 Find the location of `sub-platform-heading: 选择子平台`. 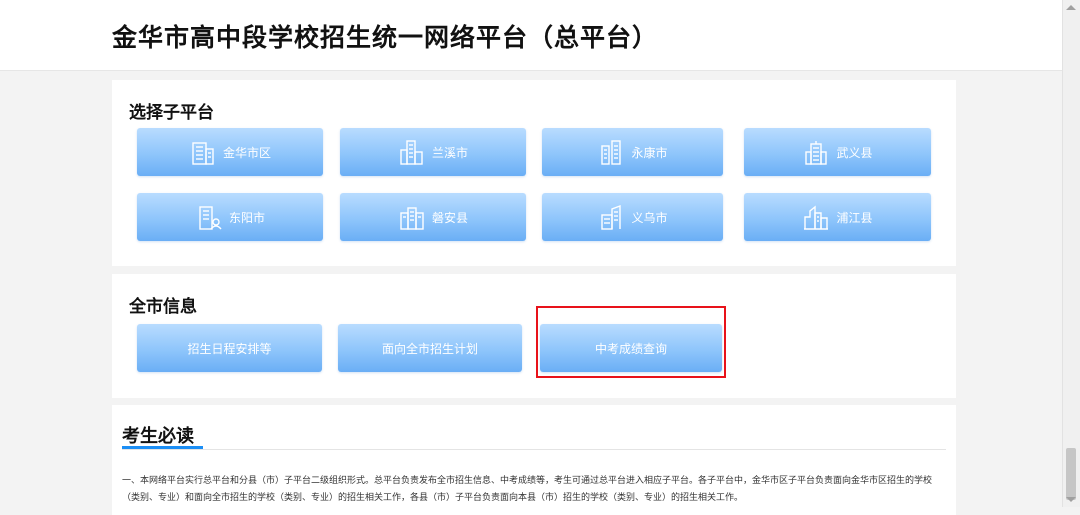

sub-platform-heading: 选择子平台 is located at coordinates (171, 113).